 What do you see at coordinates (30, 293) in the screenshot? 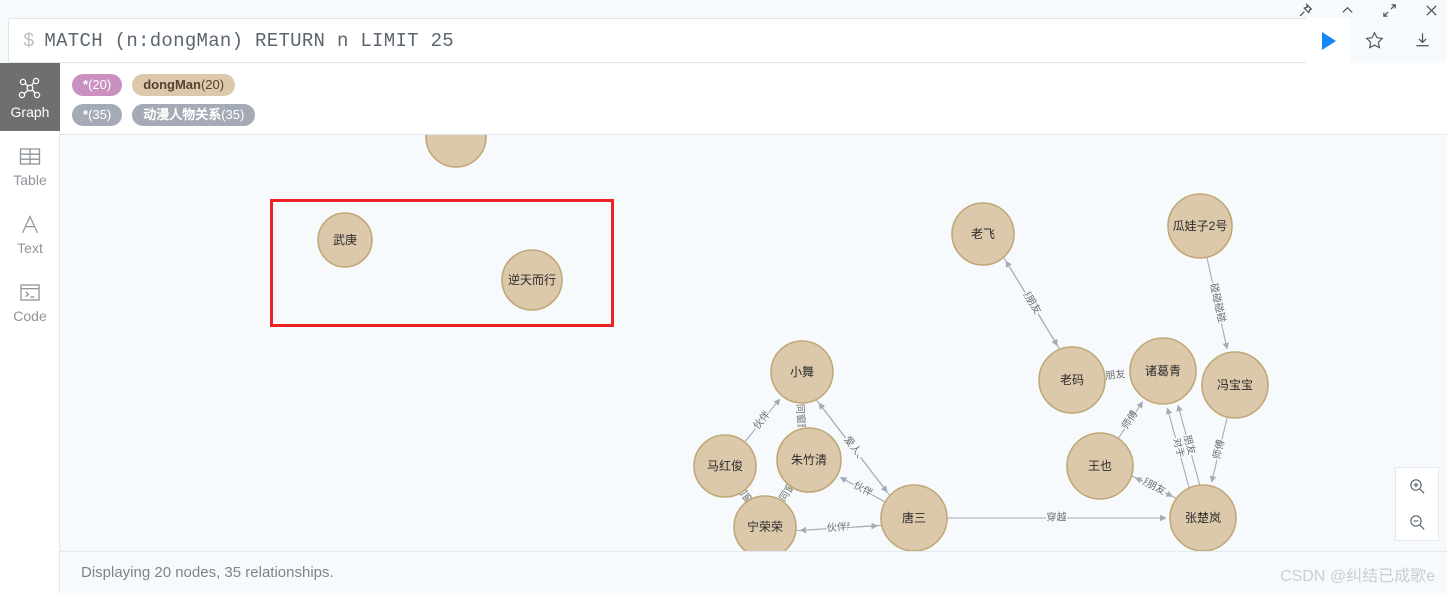
I see `code-icon` at bounding box center [30, 293].